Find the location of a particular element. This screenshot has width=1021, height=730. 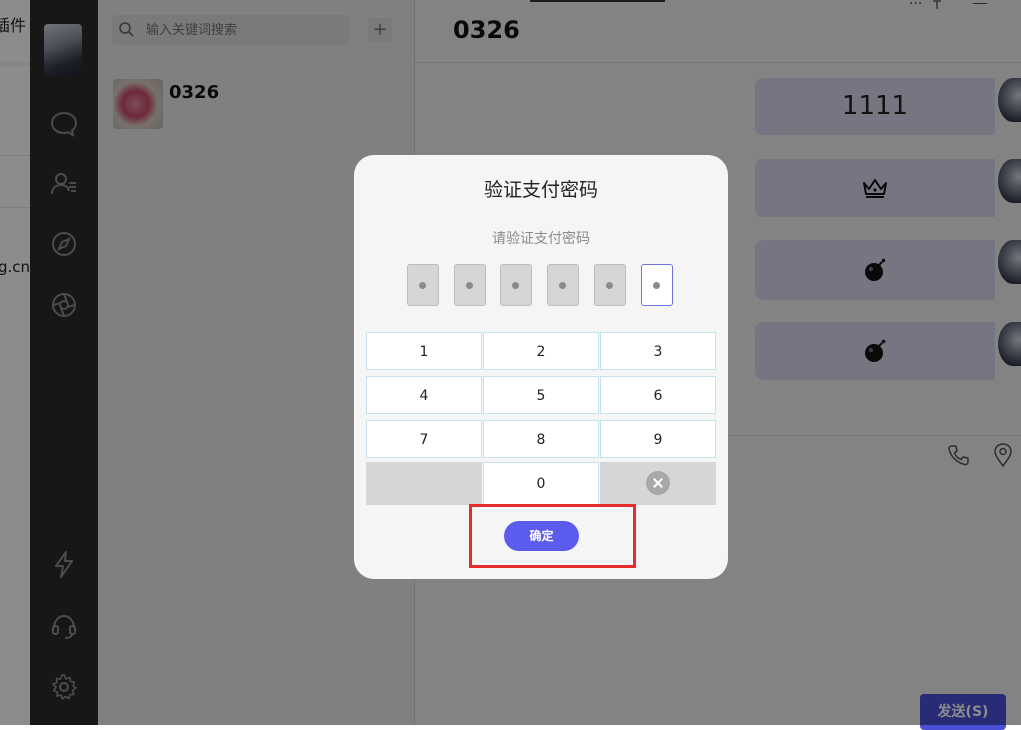

key-9: 9 is located at coordinates (658, 439).